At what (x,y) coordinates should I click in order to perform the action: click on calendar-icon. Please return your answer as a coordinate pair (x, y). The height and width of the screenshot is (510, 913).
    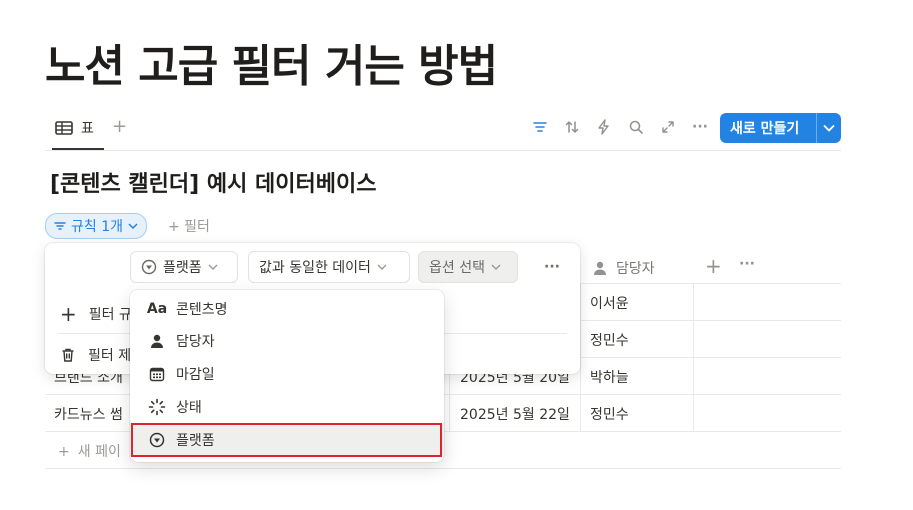
    Looking at the image, I should click on (157, 374).